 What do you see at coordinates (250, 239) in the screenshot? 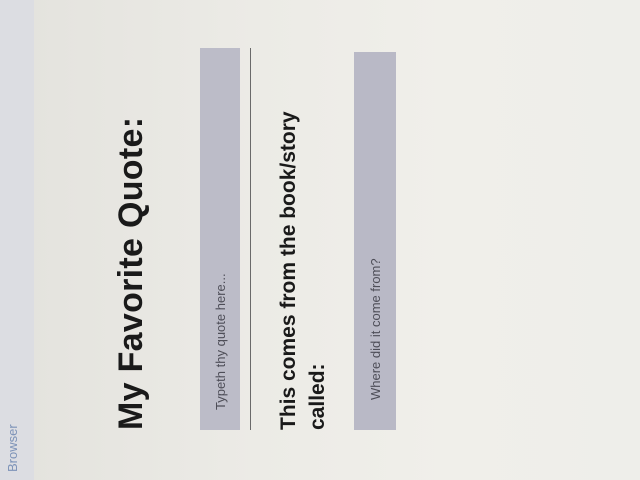
I see `divider` at bounding box center [250, 239].